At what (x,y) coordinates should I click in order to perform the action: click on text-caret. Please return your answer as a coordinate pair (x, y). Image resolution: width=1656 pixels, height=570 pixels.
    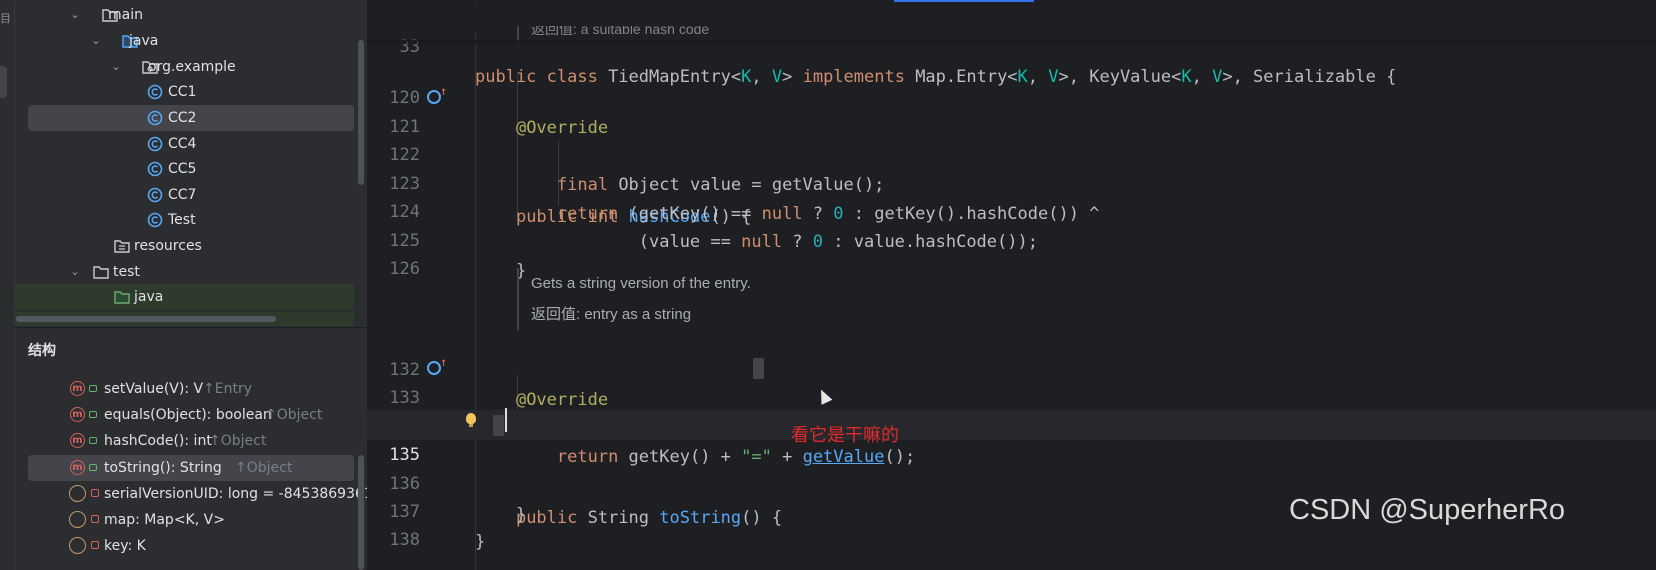
    Looking at the image, I should click on (506, 420).